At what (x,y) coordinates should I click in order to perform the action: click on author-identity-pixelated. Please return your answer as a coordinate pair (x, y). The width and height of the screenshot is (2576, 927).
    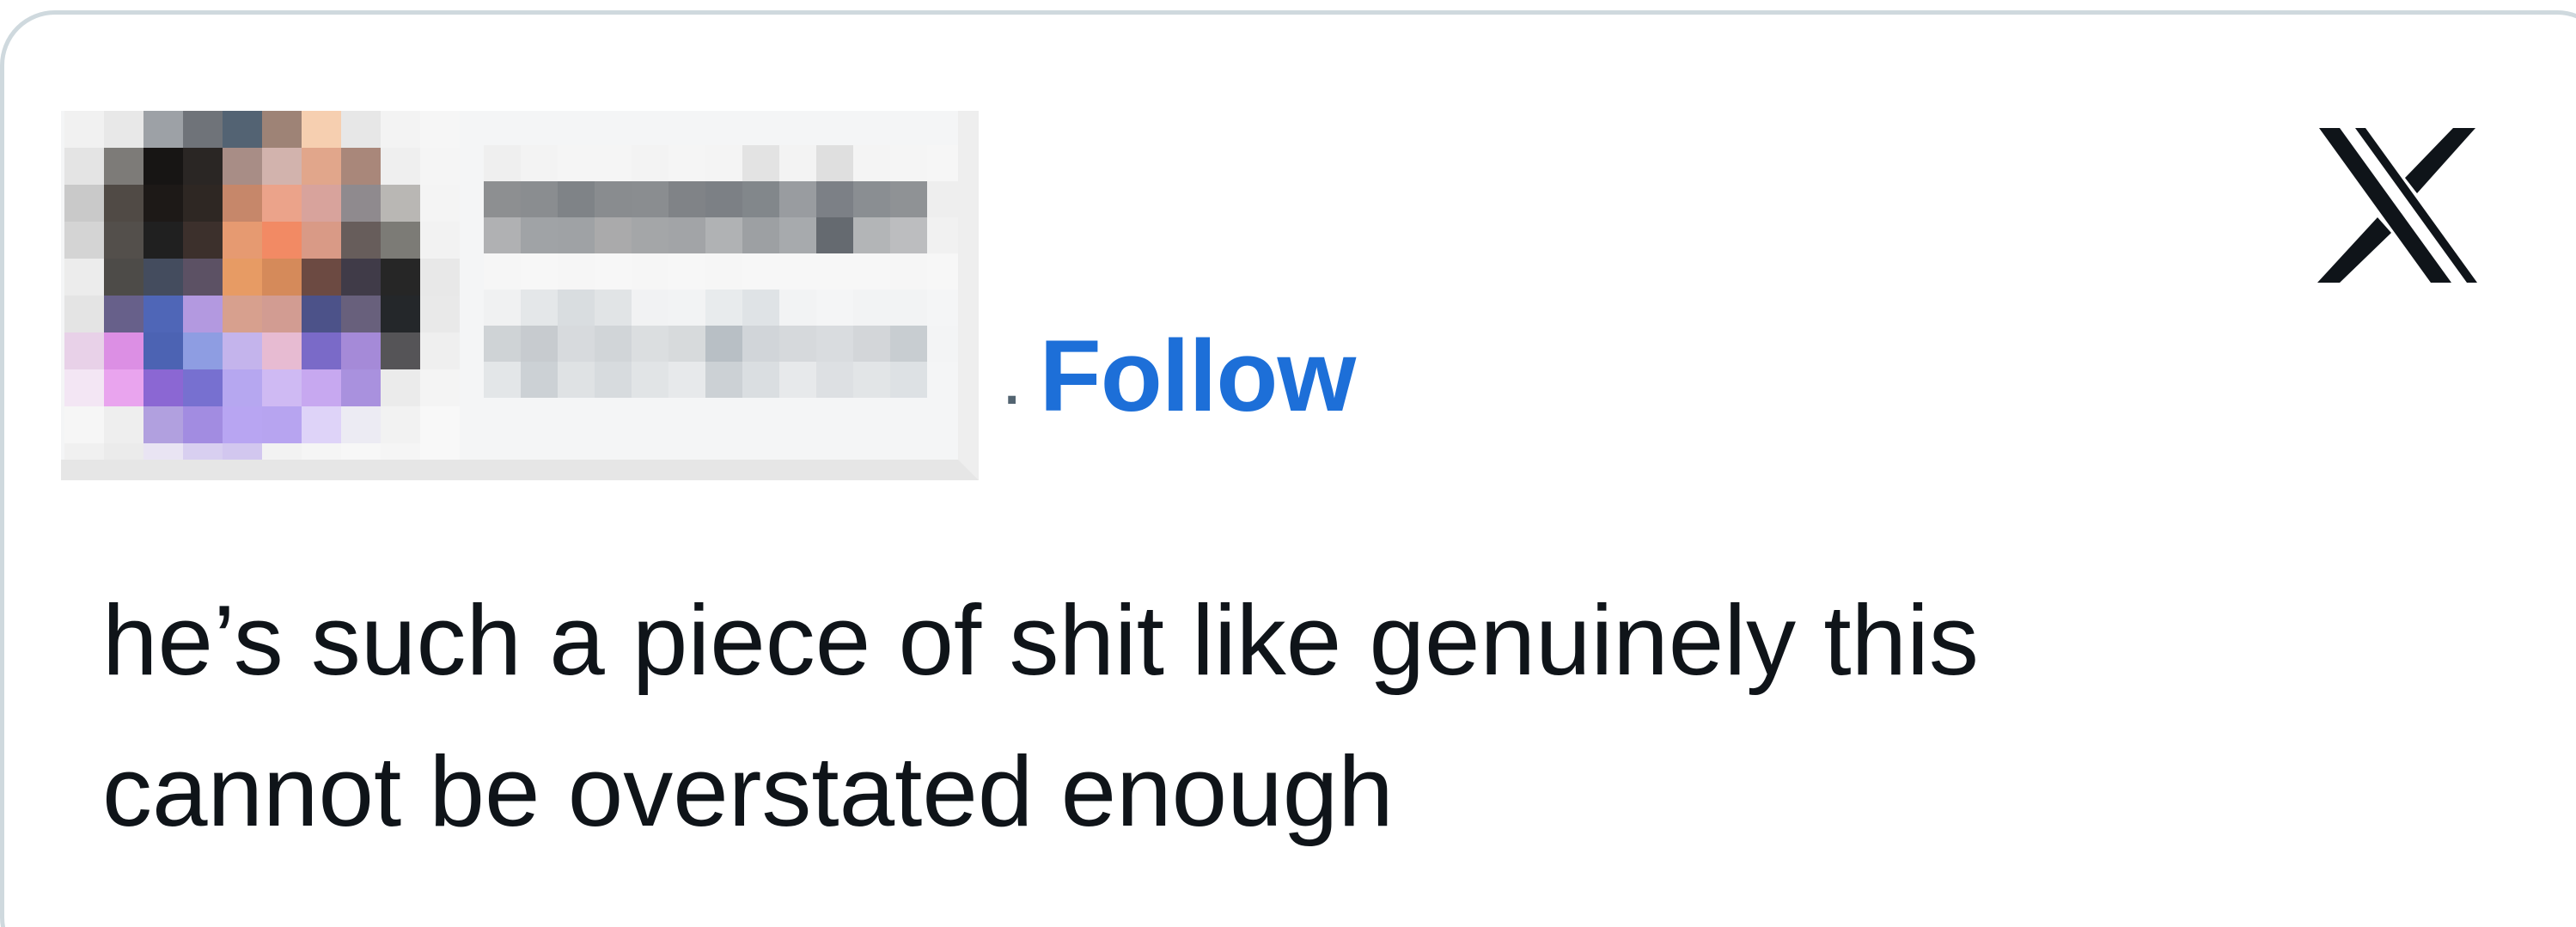
    Looking at the image, I should click on (520, 295).